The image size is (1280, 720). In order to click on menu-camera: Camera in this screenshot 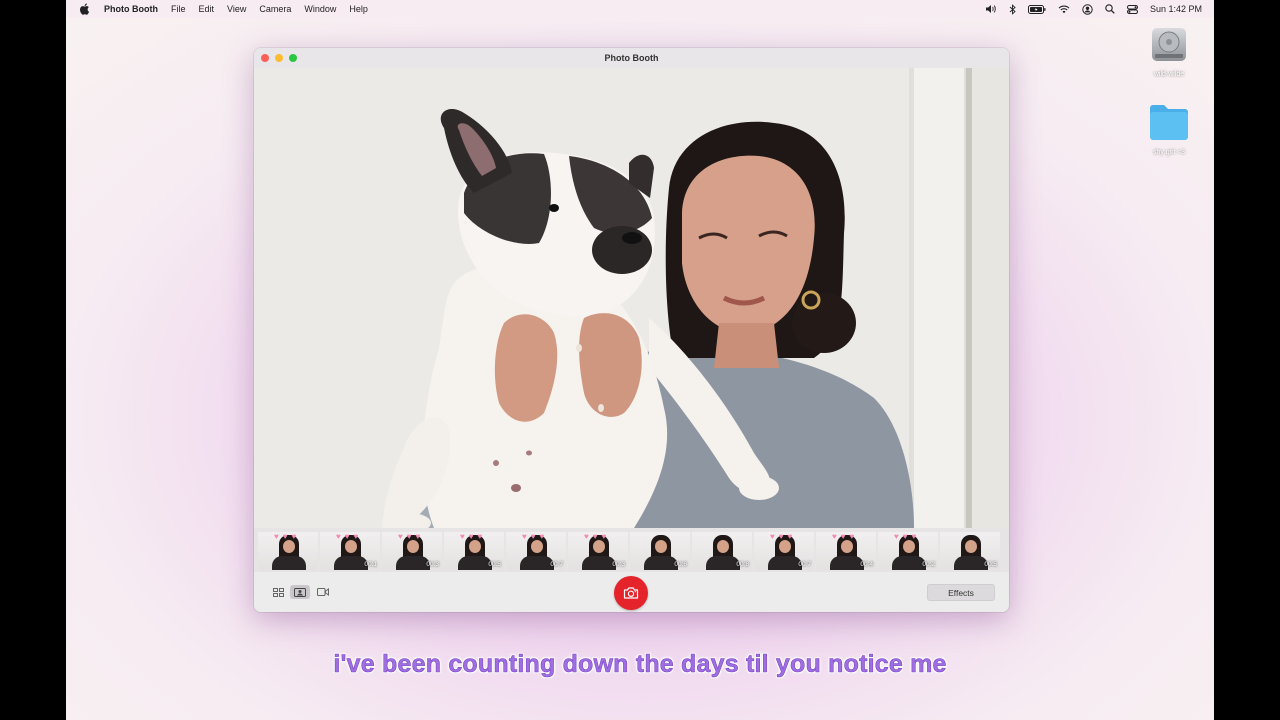, I will do `click(275, 9)`.